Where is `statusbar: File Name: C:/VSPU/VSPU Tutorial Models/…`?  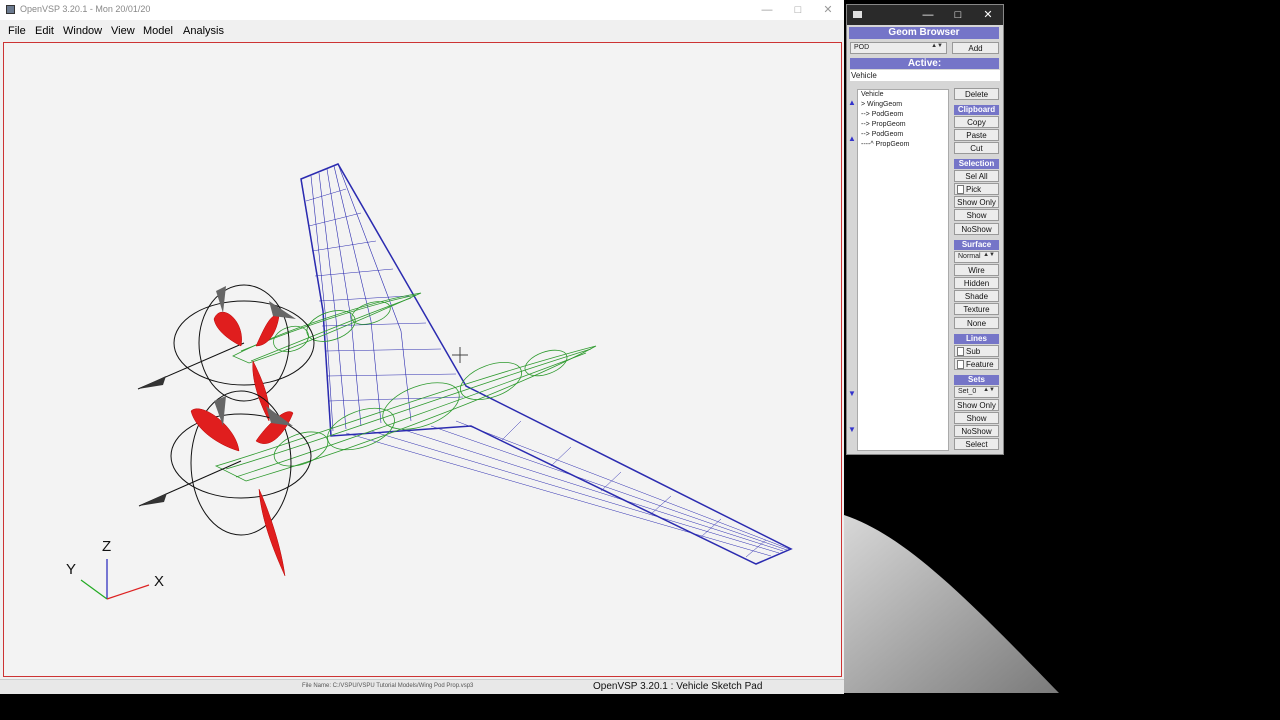
statusbar: File Name: C:/VSPU/VSPU Tutorial Models/… is located at coordinates (422, 686).